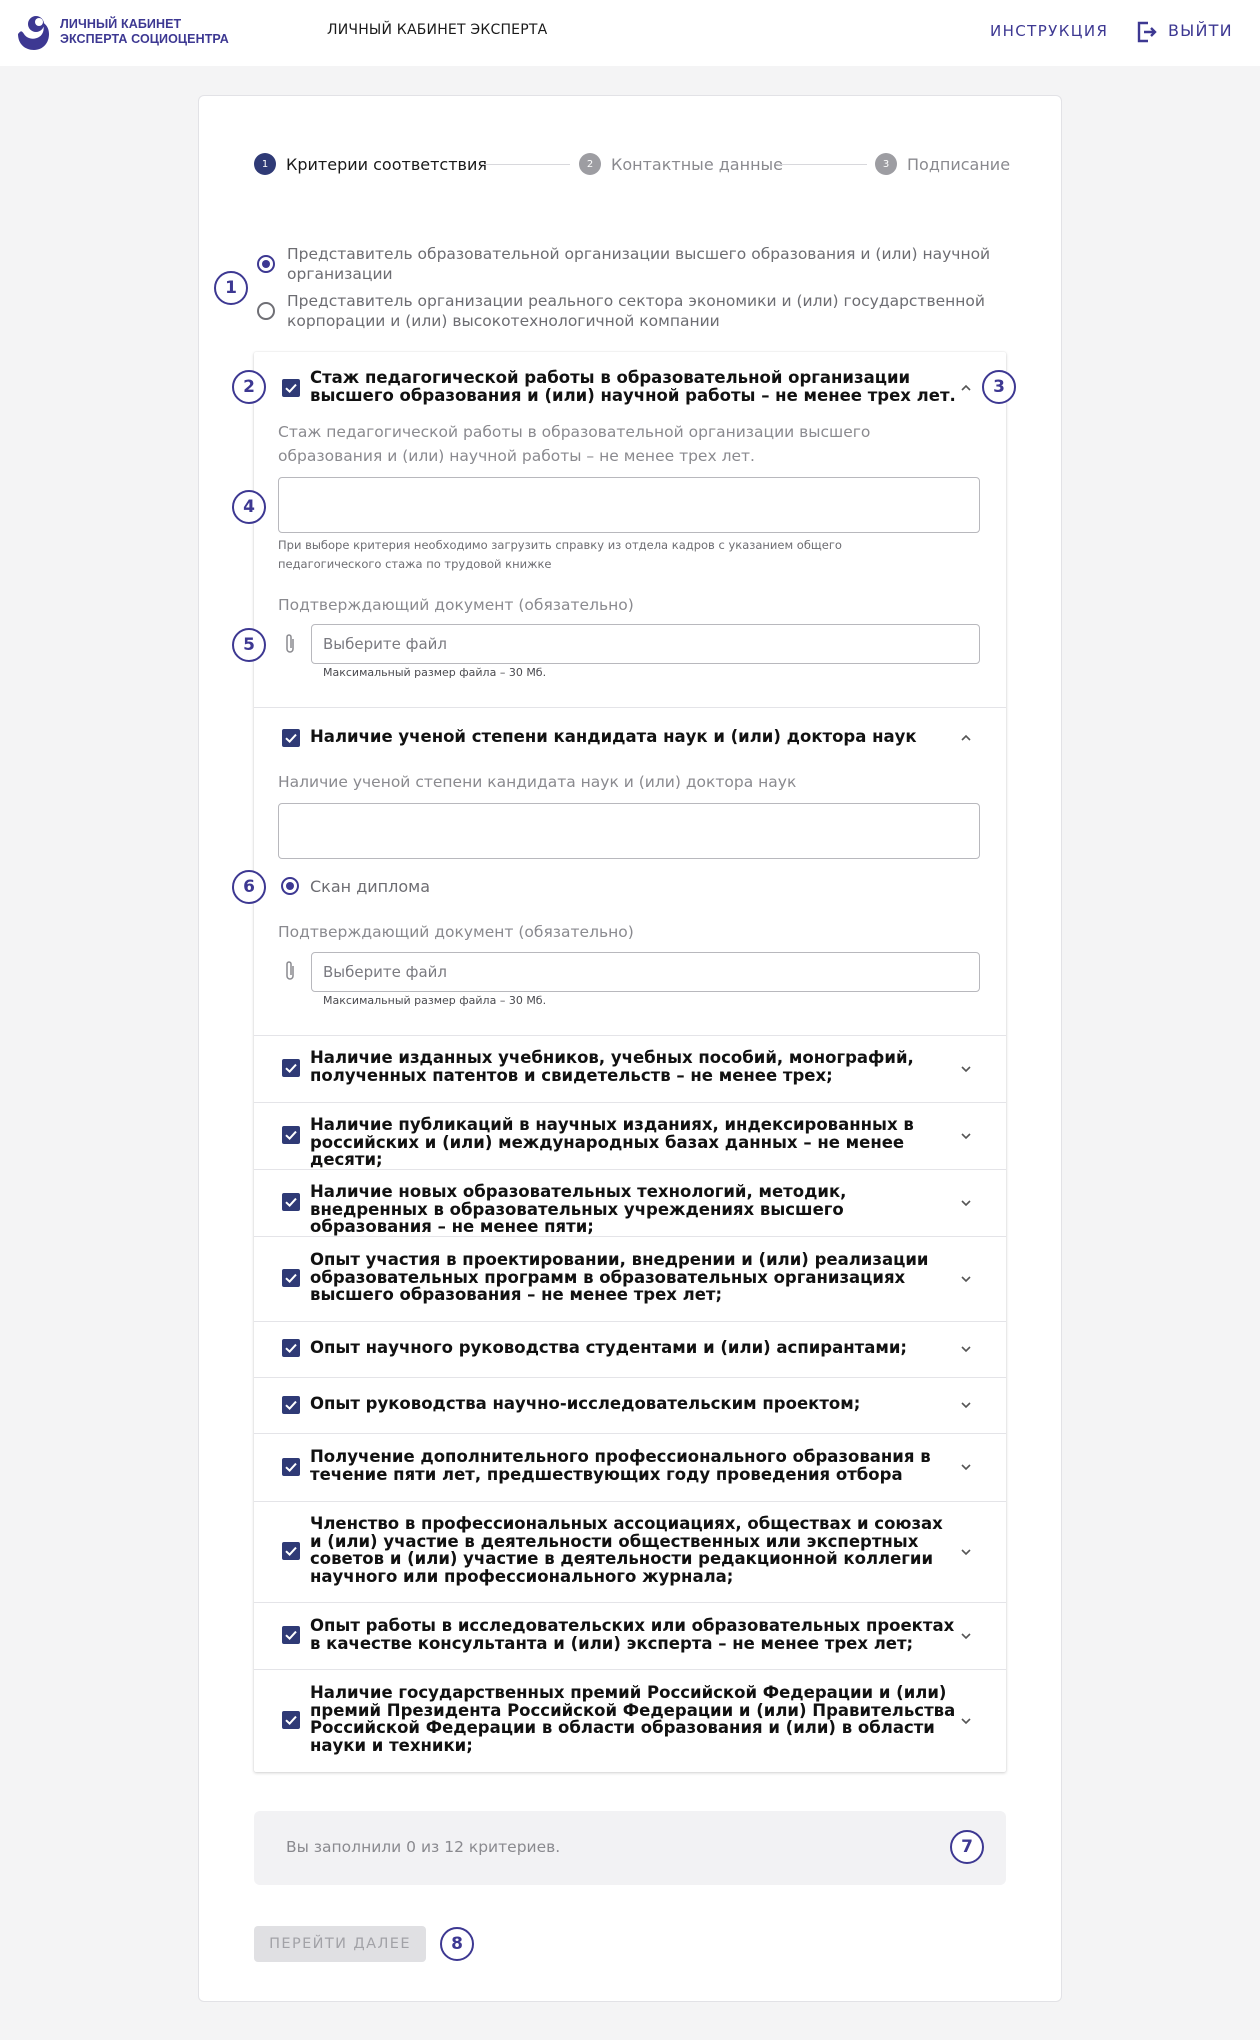 The width and height of the screenshot is (1260, 2040). I want to click on step-number: 3, so click(886, 164).